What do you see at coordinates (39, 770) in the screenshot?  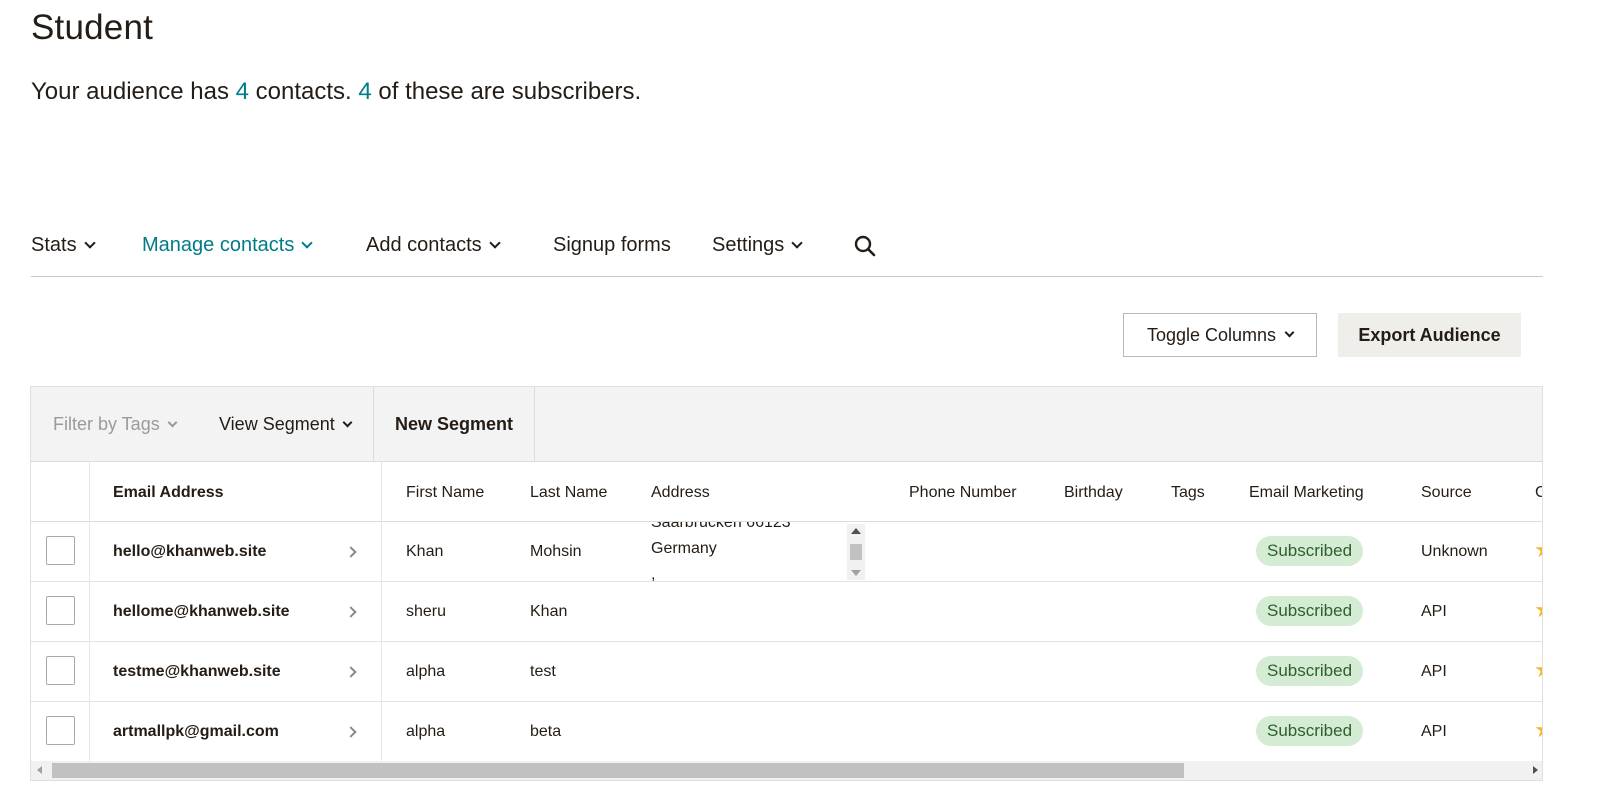 I see `scroll-left-icon` at bounding box center [39, 770].